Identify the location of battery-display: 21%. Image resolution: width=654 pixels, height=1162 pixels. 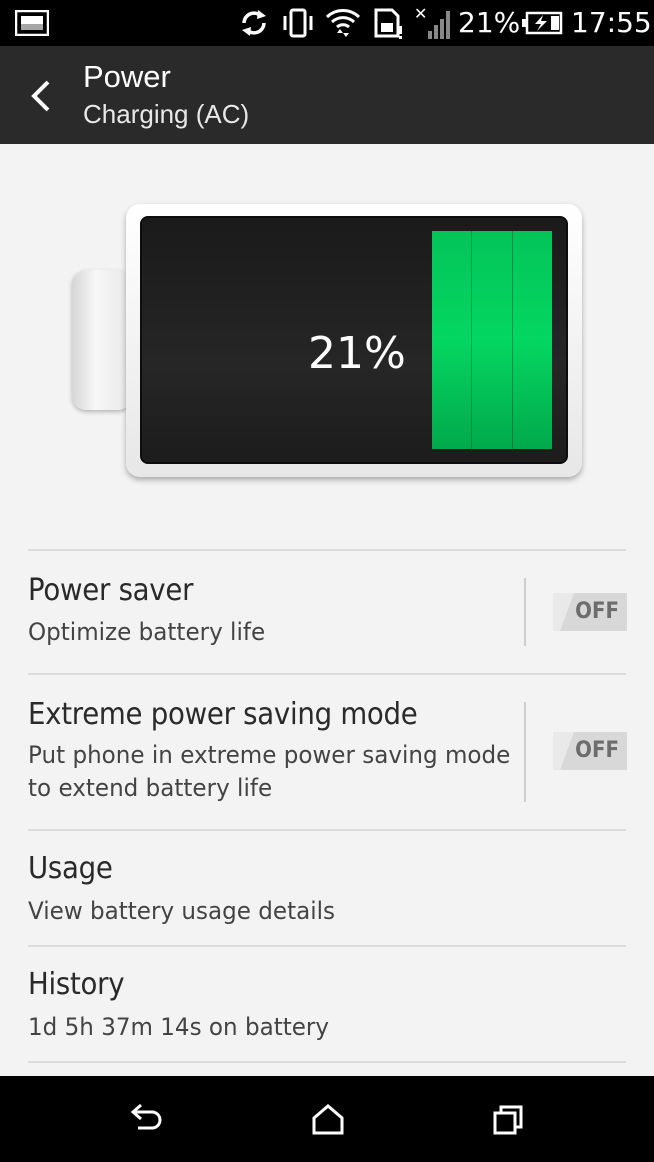
(354, 340).